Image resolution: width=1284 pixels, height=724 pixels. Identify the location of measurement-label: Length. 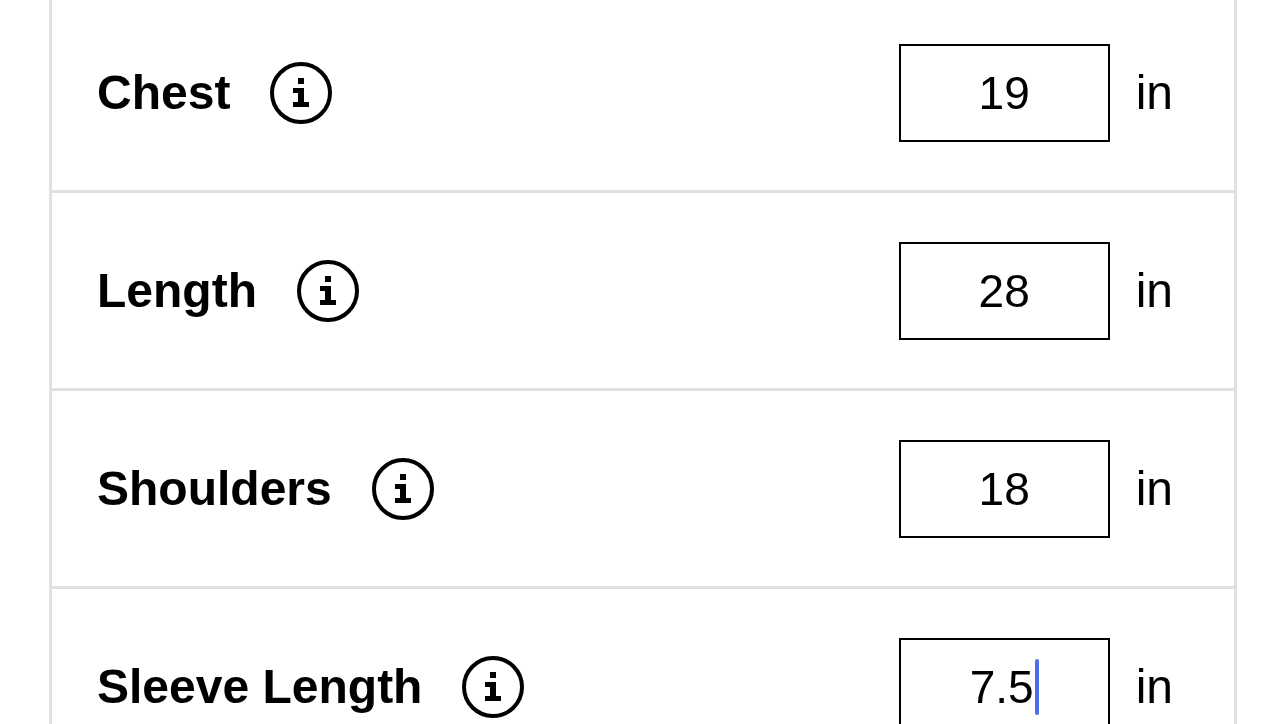
(177, 290).